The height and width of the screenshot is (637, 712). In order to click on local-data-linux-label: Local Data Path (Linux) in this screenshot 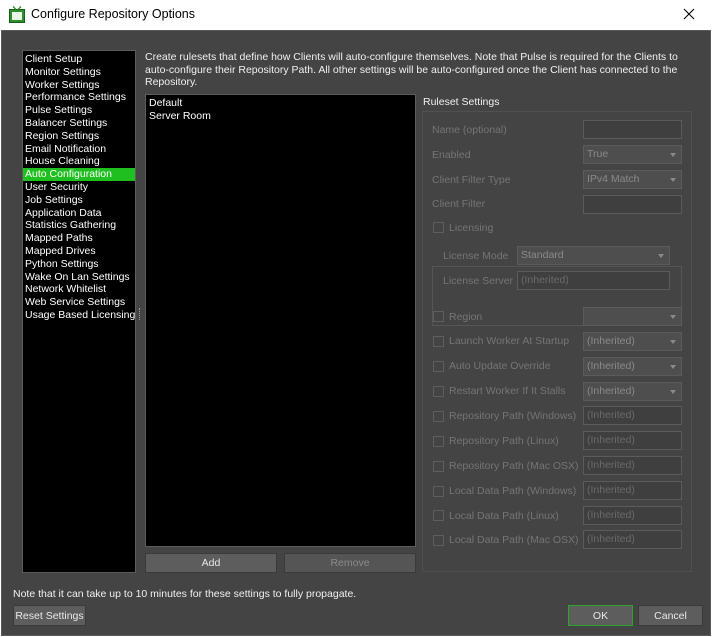, I will do `click(504, 516)`.